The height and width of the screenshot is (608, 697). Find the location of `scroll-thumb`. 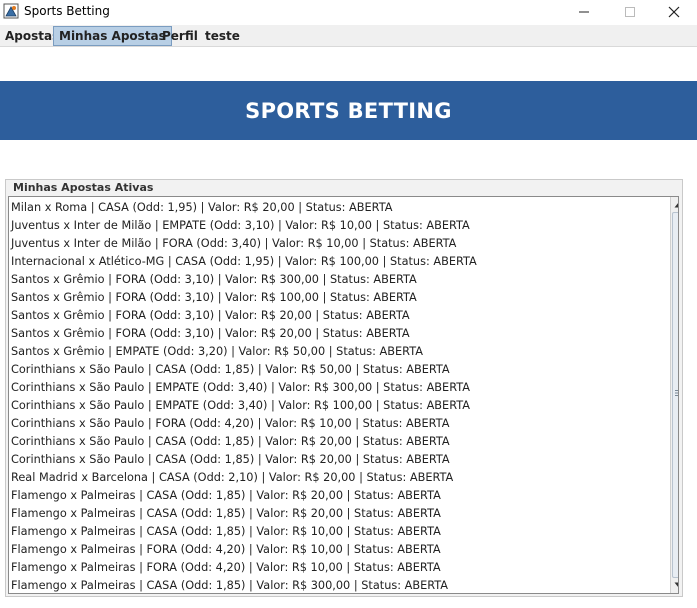

scroll-thumb is located at coordinates (675, 395).